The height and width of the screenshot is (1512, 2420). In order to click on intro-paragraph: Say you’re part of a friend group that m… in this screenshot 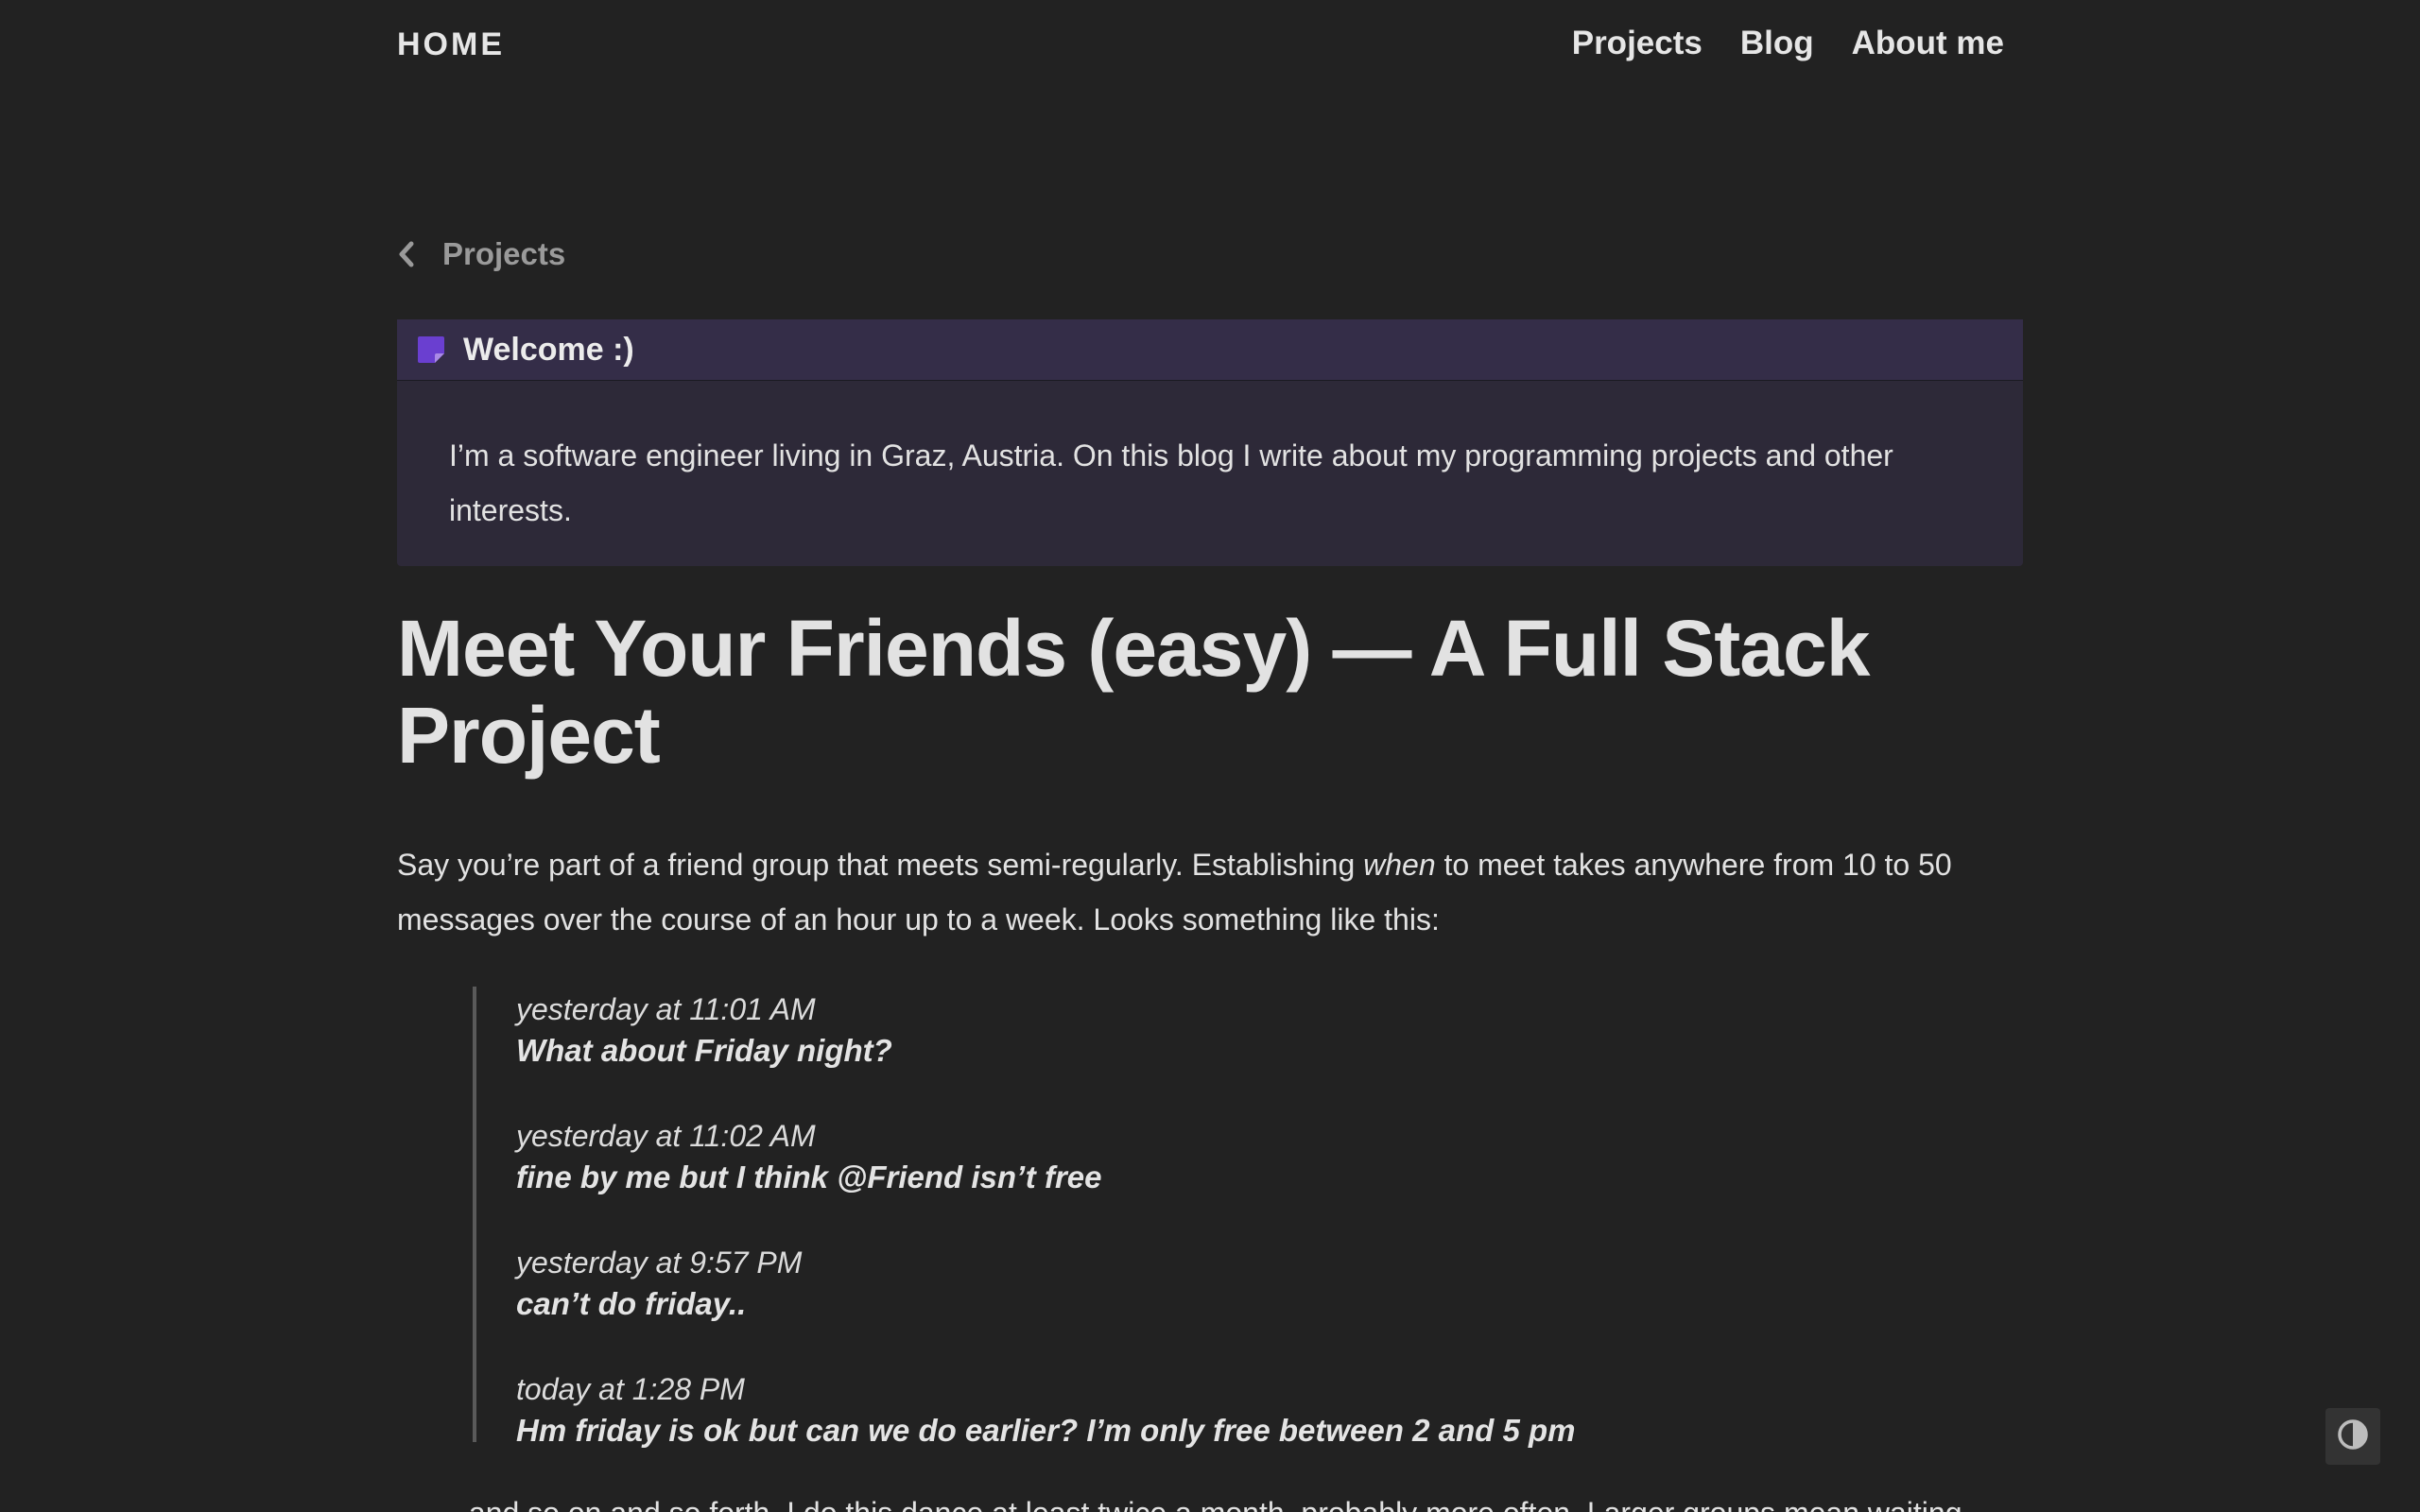, I will do `click(1210, 892)`.